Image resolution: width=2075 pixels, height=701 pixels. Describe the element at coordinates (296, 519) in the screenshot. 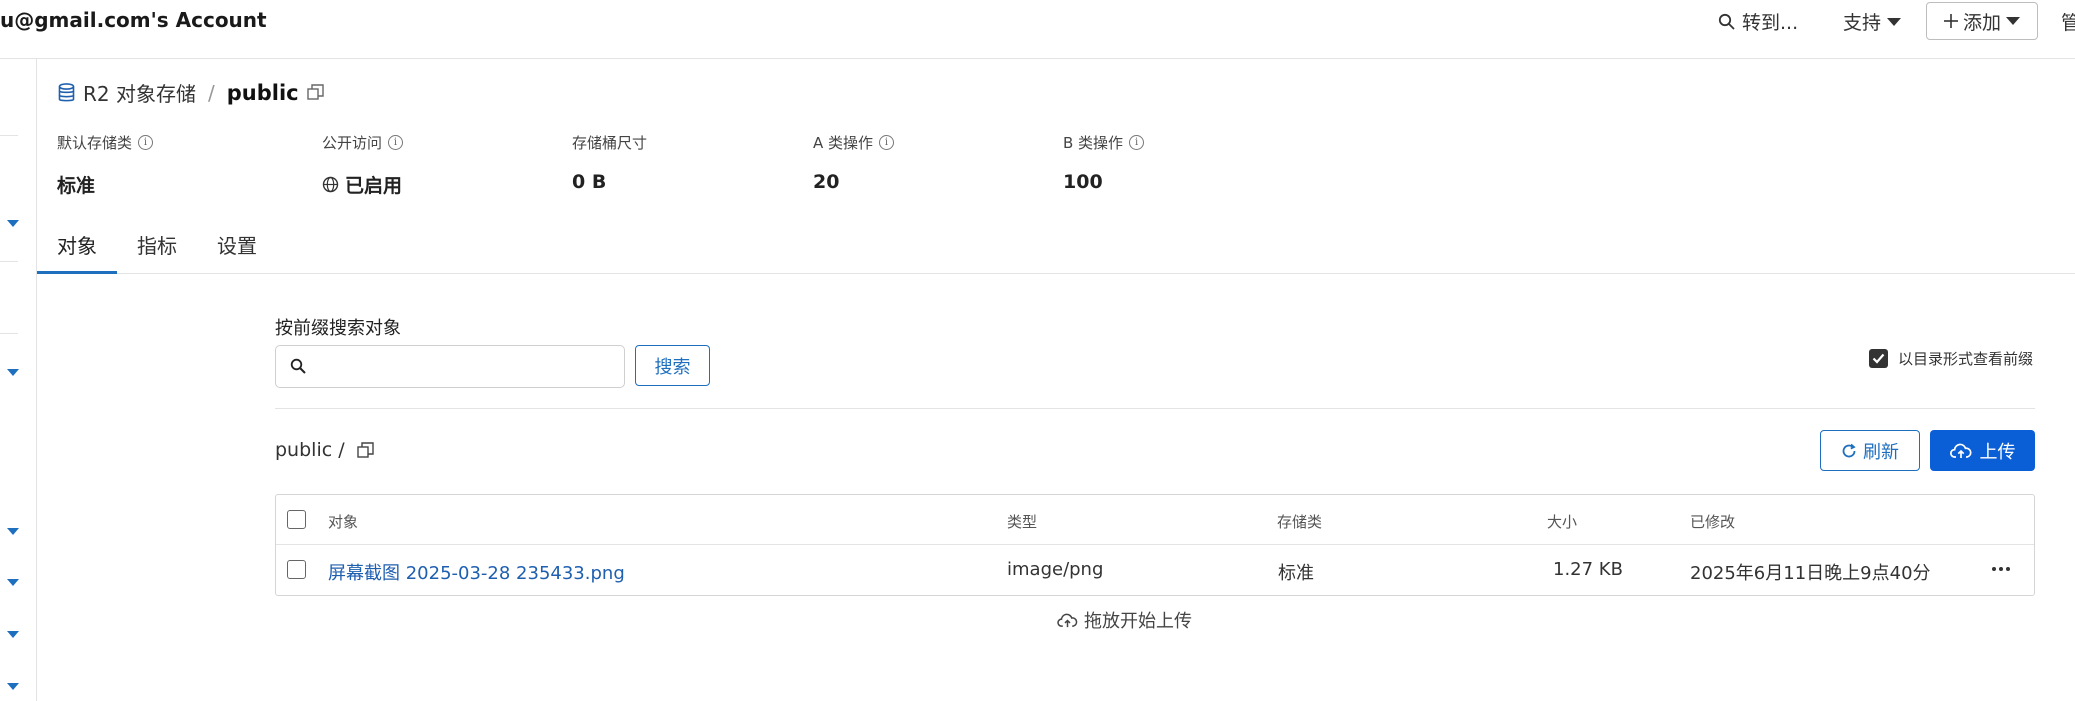

I see `select-all-checkbox` at that location.